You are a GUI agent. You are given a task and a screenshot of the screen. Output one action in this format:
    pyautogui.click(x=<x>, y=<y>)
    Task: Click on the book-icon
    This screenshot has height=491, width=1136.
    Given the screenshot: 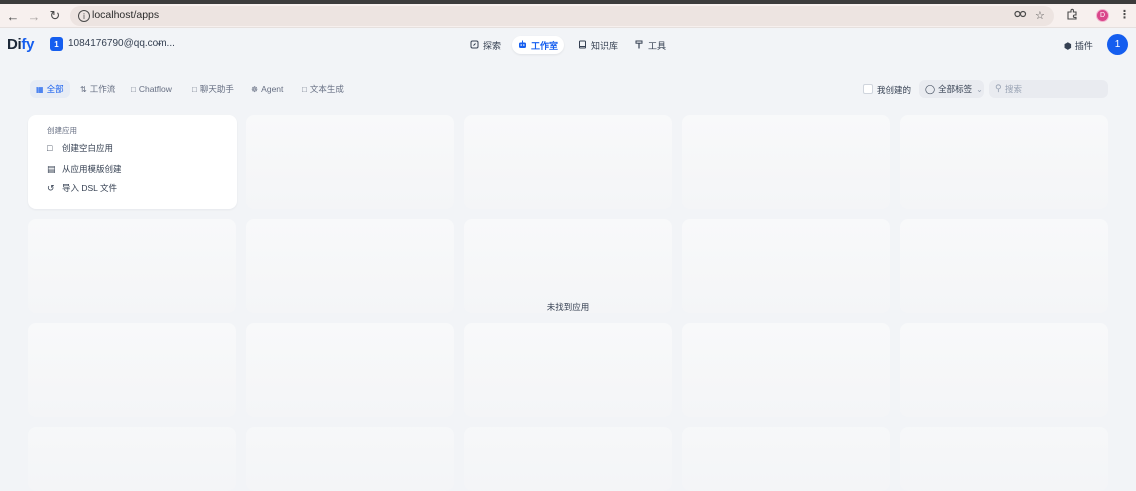 What is the action you would take?
    pyautogui.click(x=582, y=45)
    